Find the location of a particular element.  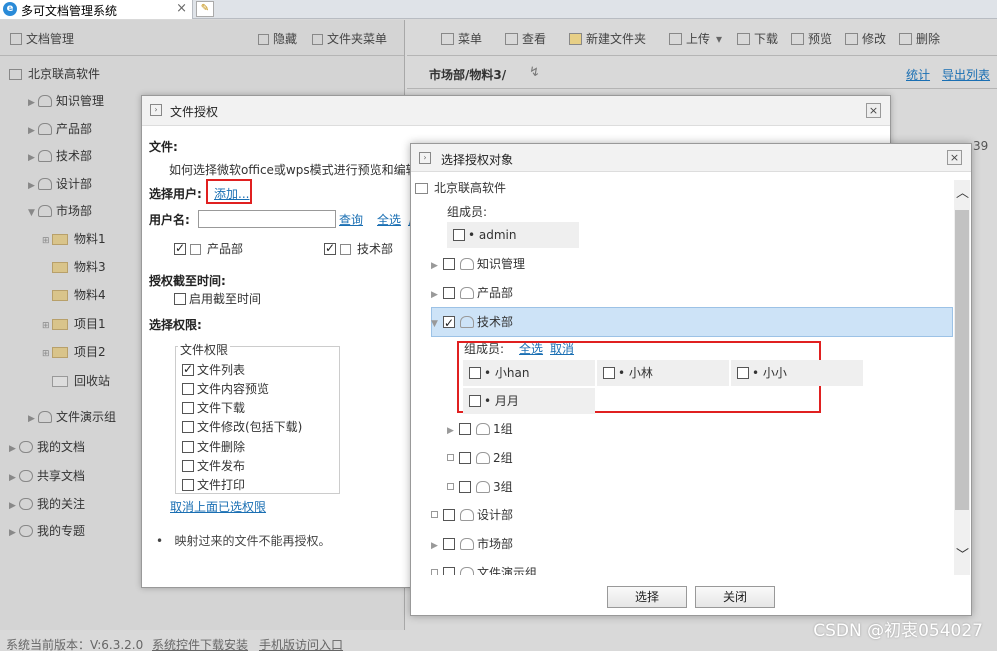

view-button: 查看 is located at coordinates (525, 38).